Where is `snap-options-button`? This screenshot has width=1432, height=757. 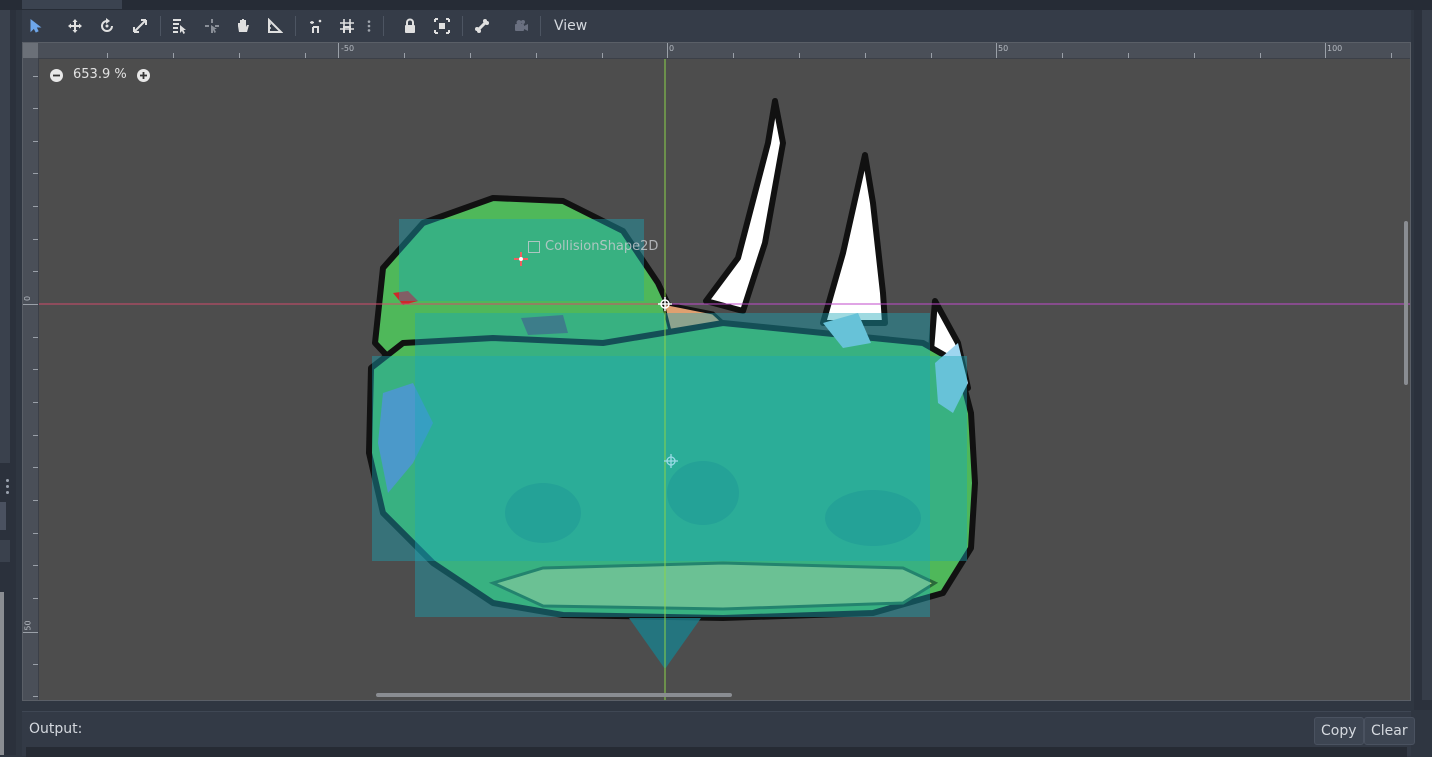 snap-options-button is located at coordinates (369, 26).